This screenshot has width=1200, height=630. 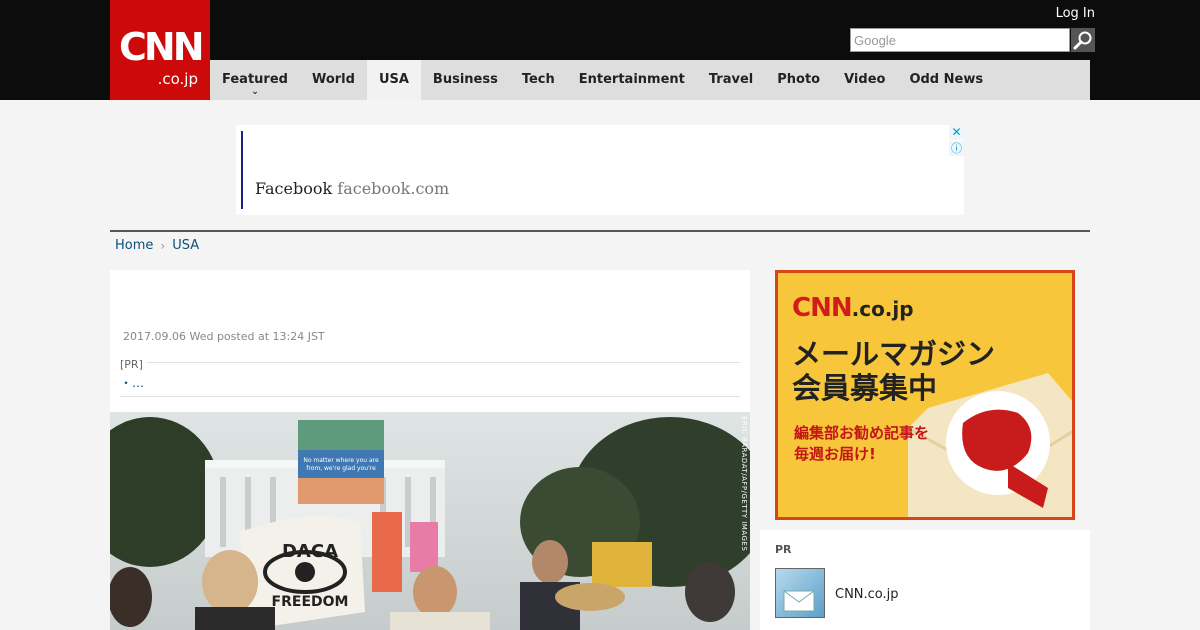 What do you see at coordinates (430, 396) in the screenshot?
I see `pr-divider-bottom` at bounding box center [430, 396].